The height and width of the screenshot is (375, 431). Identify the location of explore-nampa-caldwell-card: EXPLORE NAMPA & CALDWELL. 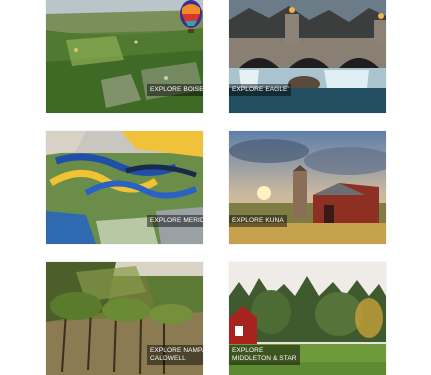
(124, 318).